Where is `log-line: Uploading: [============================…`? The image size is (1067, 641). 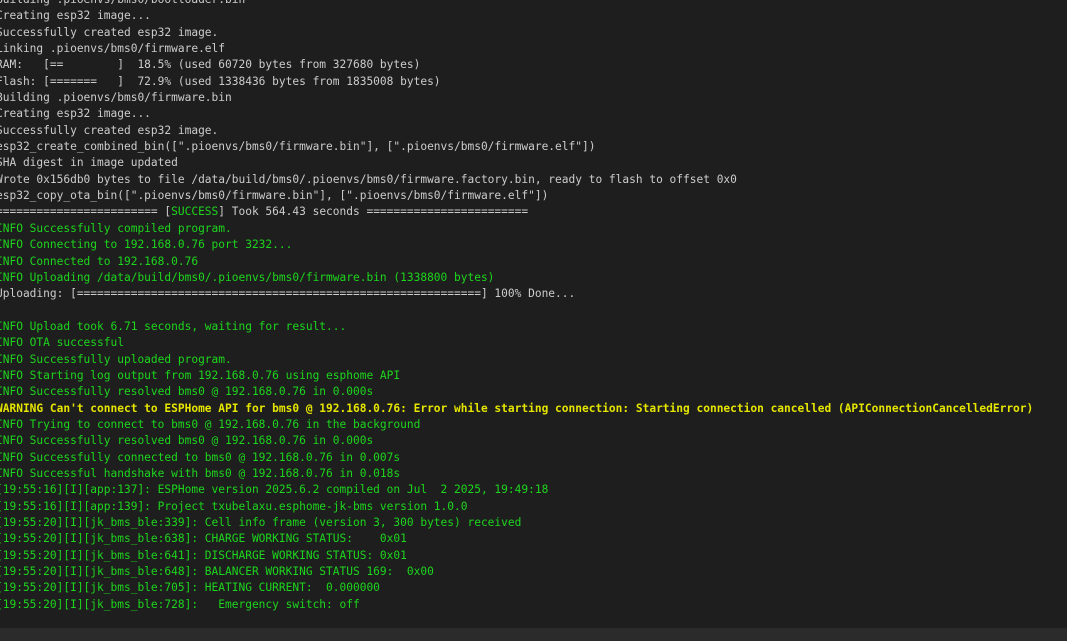
log-line: Uploading: [============================… is located at coordinates (288, 294).